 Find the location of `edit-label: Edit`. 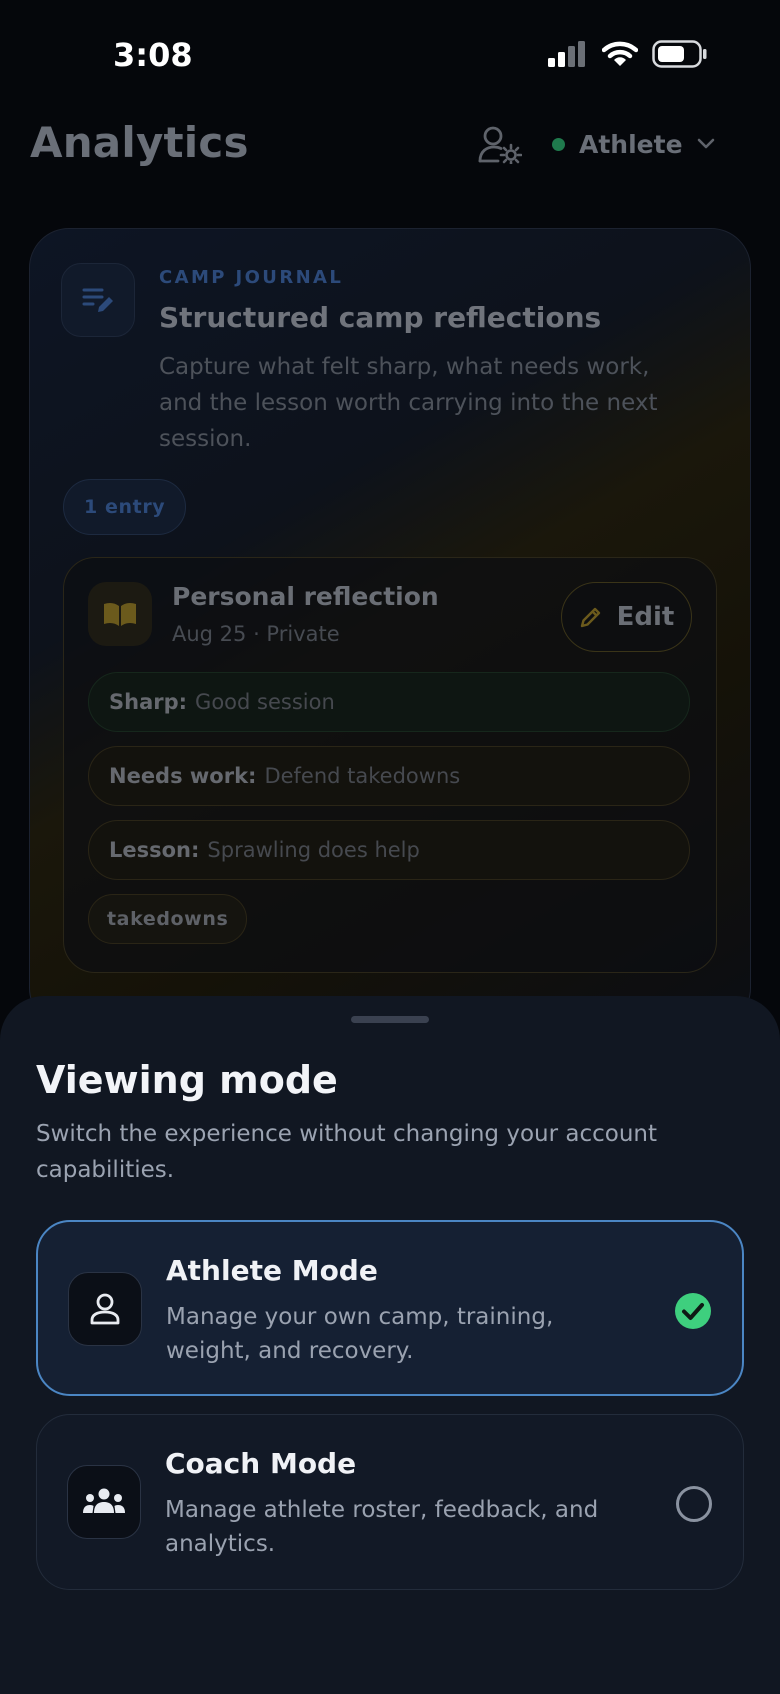

edit-label: Edit is located at coordinates (645, 617).